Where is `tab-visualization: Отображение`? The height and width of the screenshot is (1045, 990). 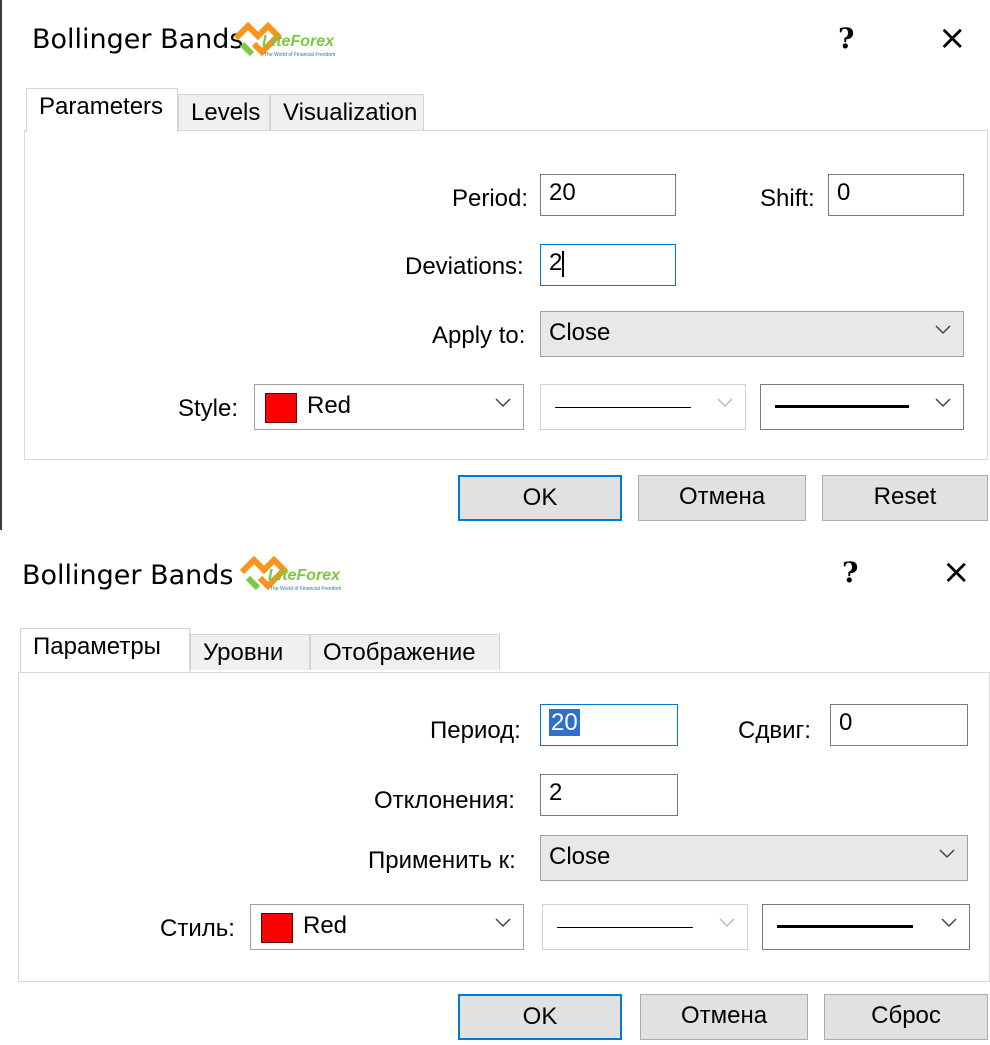
tab-visualization: Отображение is located at coordinates (405, 652).